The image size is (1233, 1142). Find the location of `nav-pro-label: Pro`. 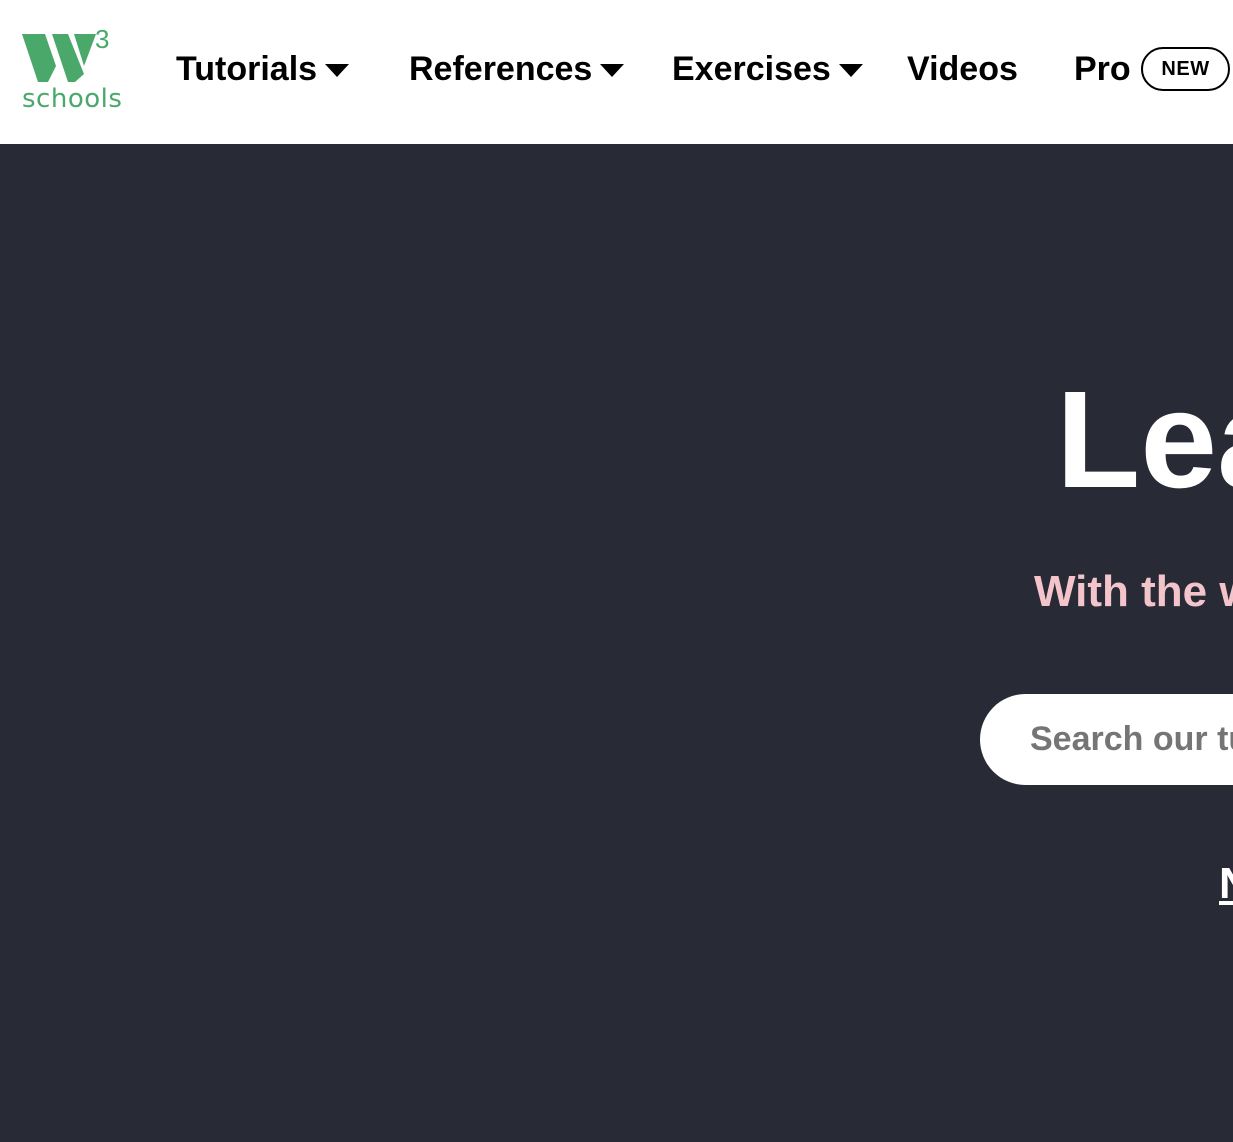

nav-pro-label: Pro is located at coordinates (1102, 69).